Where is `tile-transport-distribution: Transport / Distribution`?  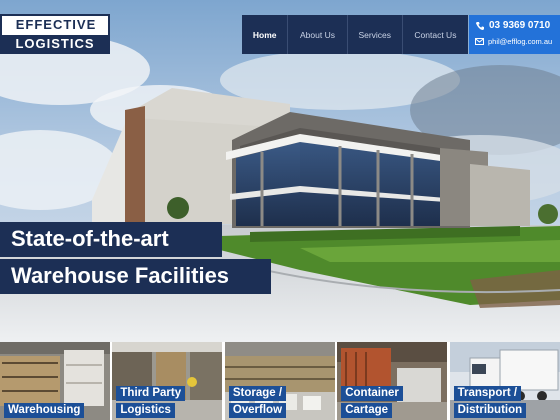 tile-transport-distribution: Transport / Distribution is located at coordinates (504, 381).